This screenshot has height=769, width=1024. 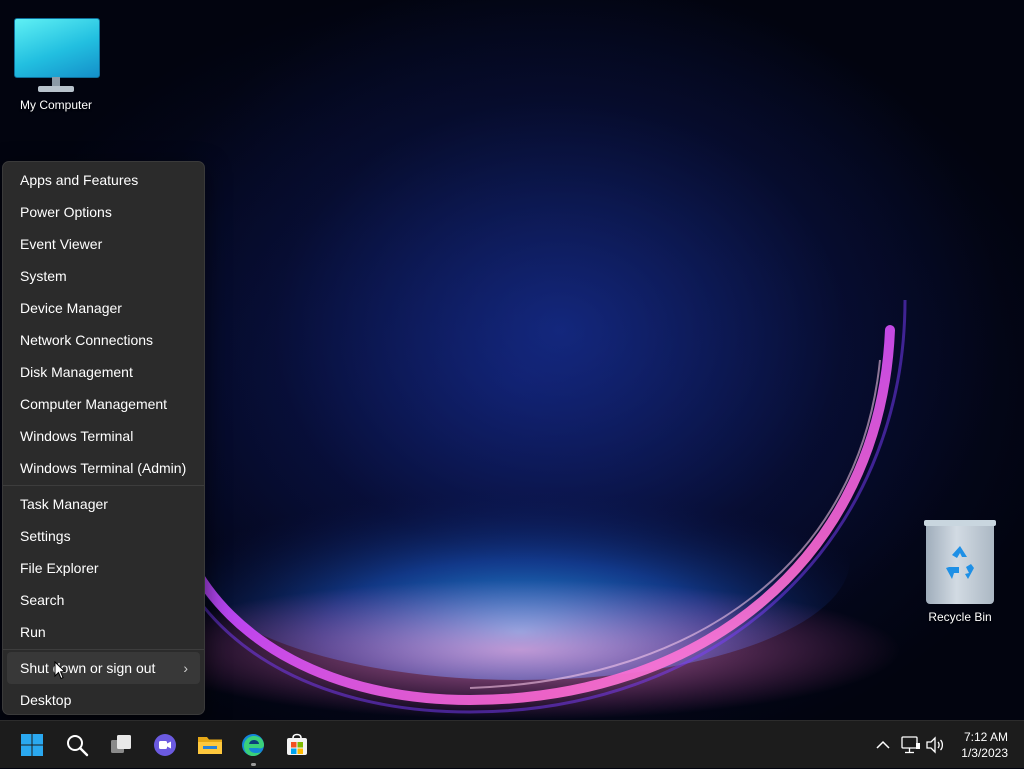 I want to click on store-icon, so click(x=297, y=744).